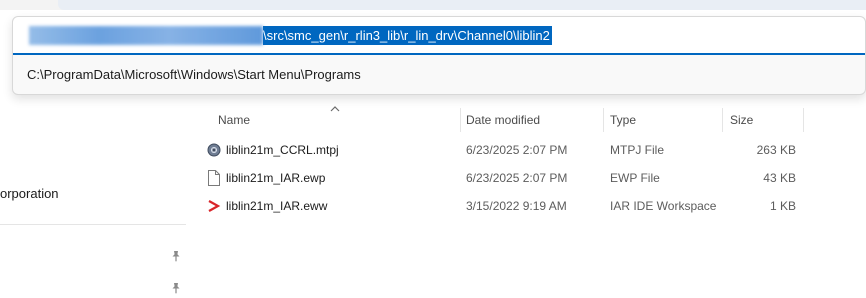 The height and width of the screenshot is (298, 866). What do you see at coordinates (93, 224) in the screenshot?
I see `nav-divider` at bounding box center [93, 224].